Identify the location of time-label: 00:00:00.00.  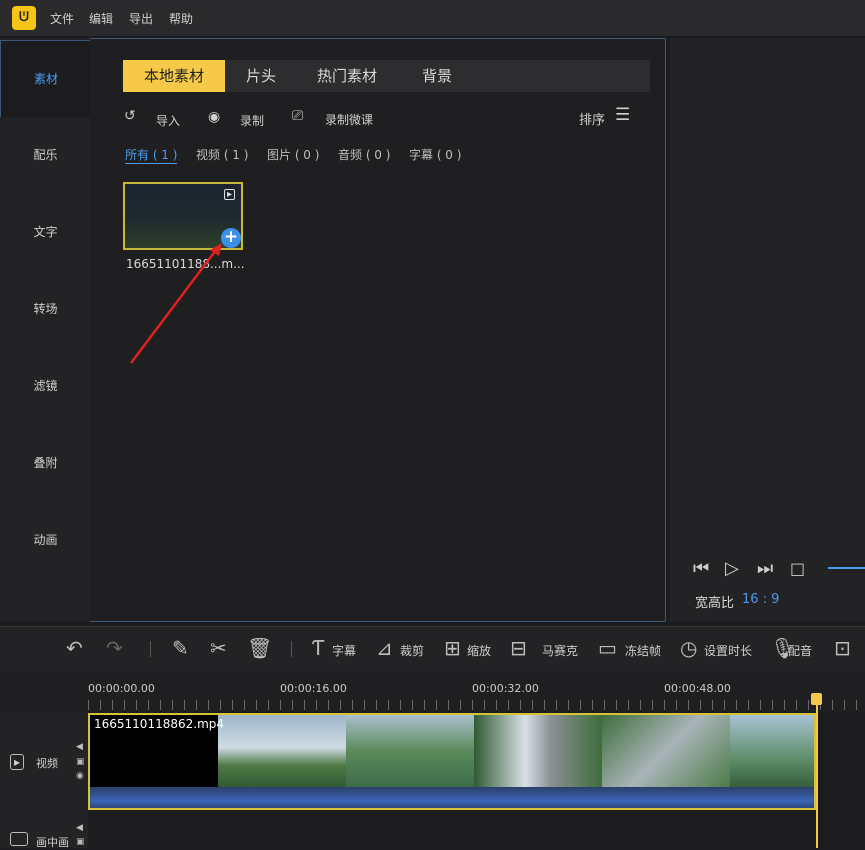
(121, 688).